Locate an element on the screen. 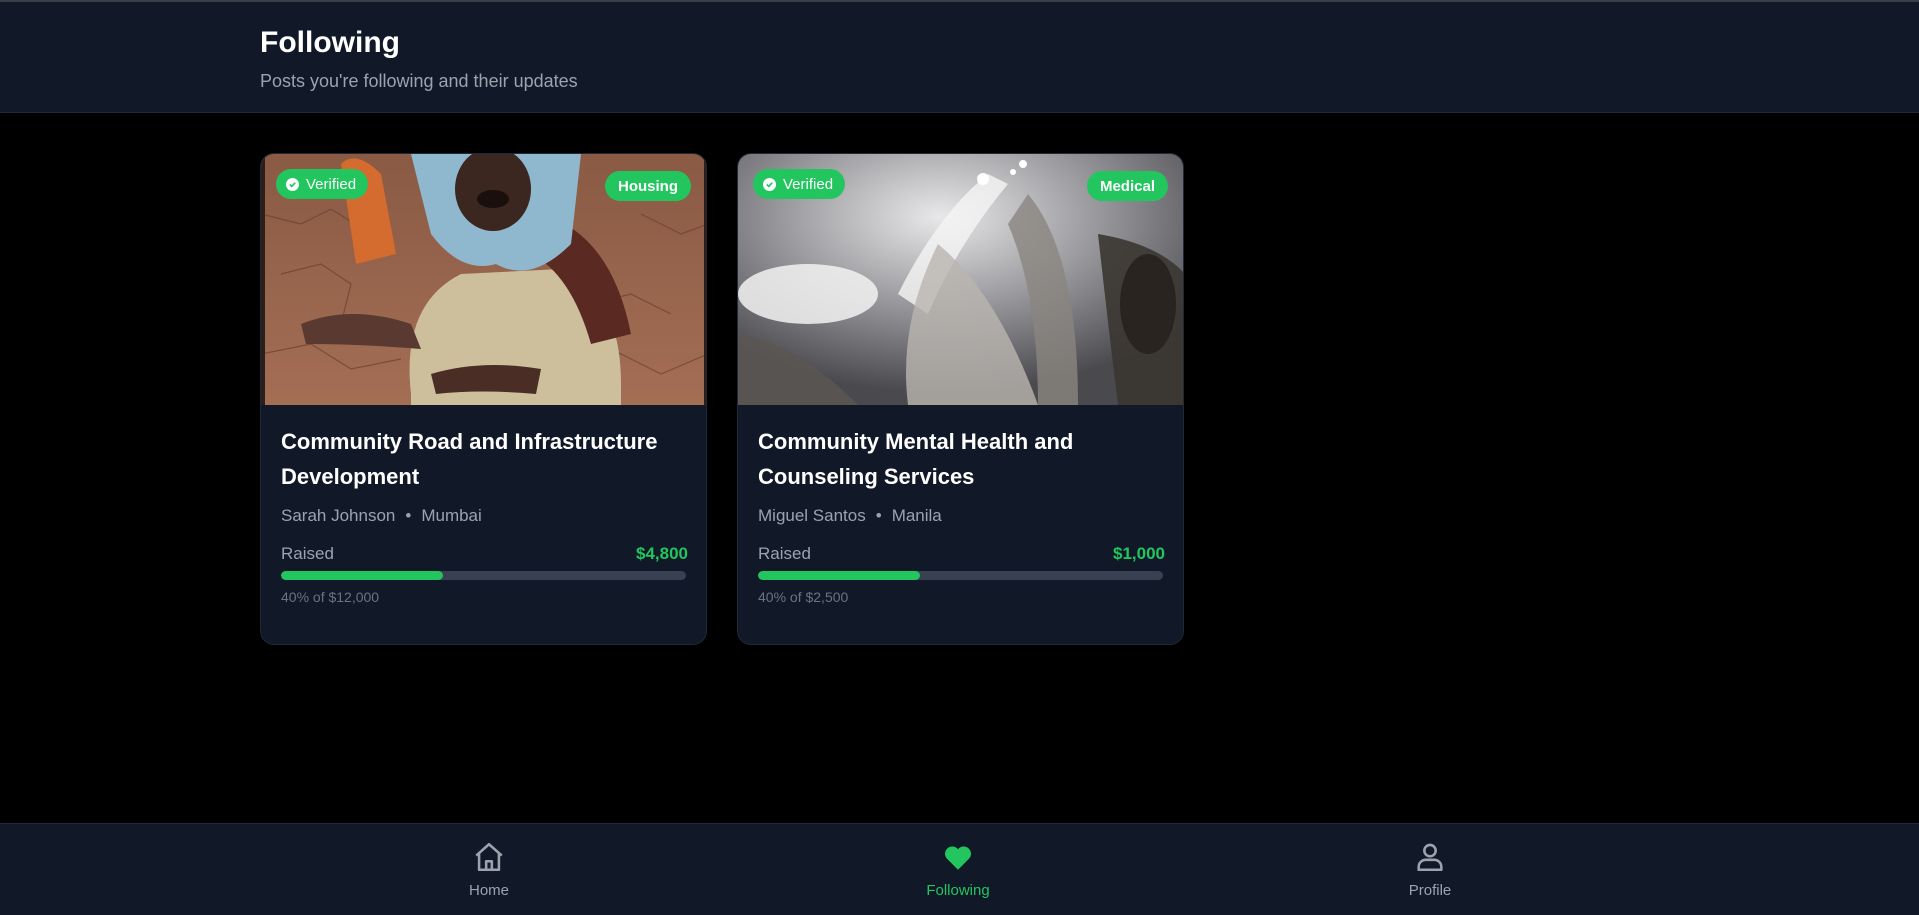  post-meta: Miguel Santos • Manila is located at coordinates (961, 516).